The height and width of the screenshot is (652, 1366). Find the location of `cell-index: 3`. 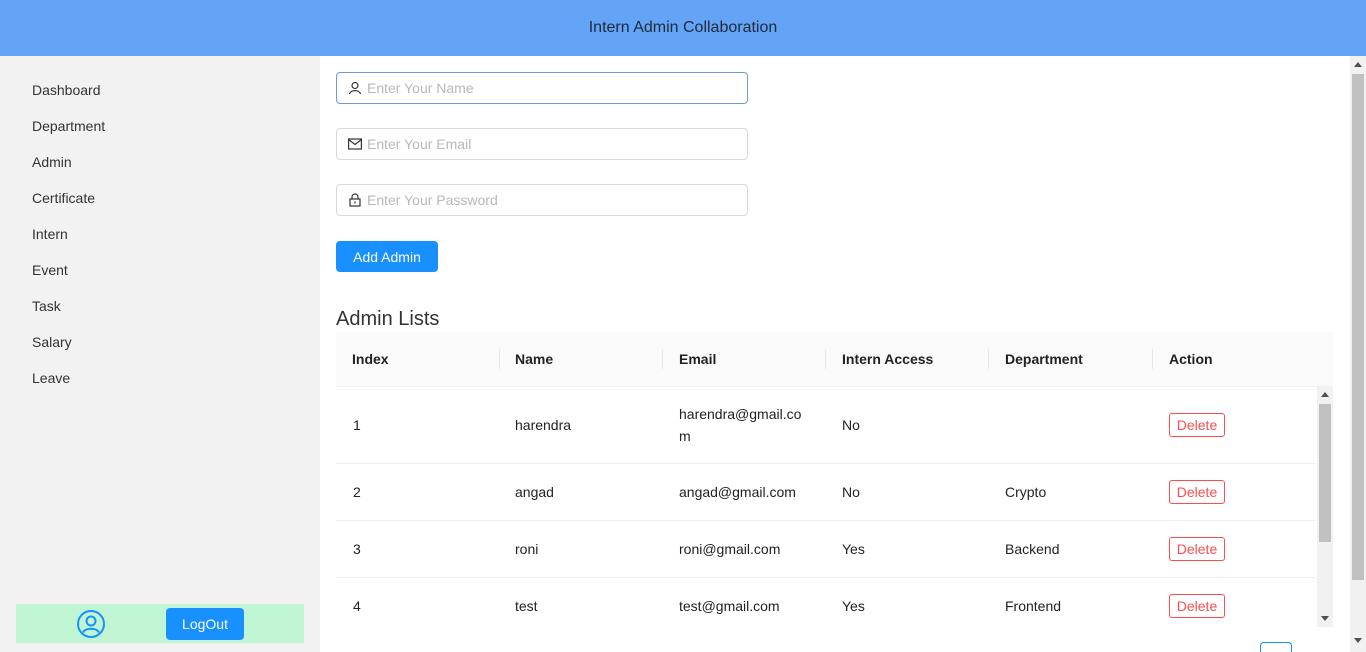

cell-index: 3 is located at coordinates (357, 549).